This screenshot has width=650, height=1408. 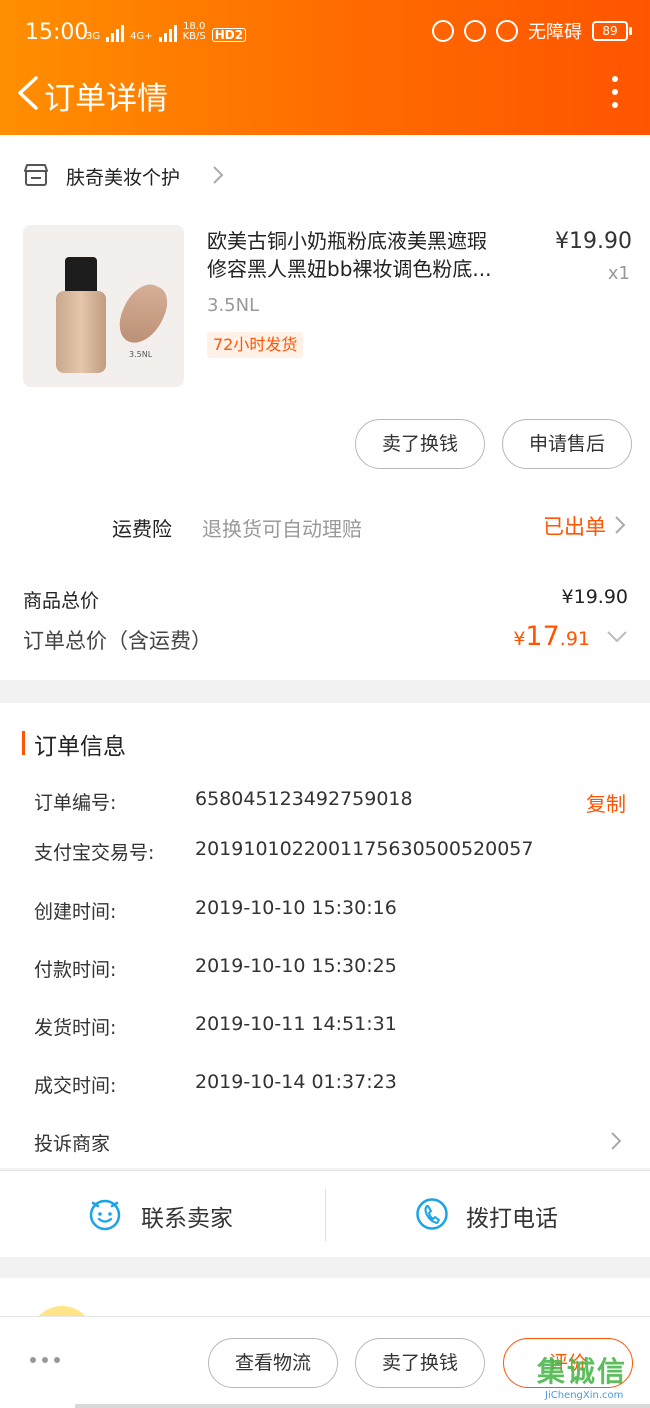 I want to click on shipping-insurance-description: 退换货可自动理赔, so click(x=282, y=529).